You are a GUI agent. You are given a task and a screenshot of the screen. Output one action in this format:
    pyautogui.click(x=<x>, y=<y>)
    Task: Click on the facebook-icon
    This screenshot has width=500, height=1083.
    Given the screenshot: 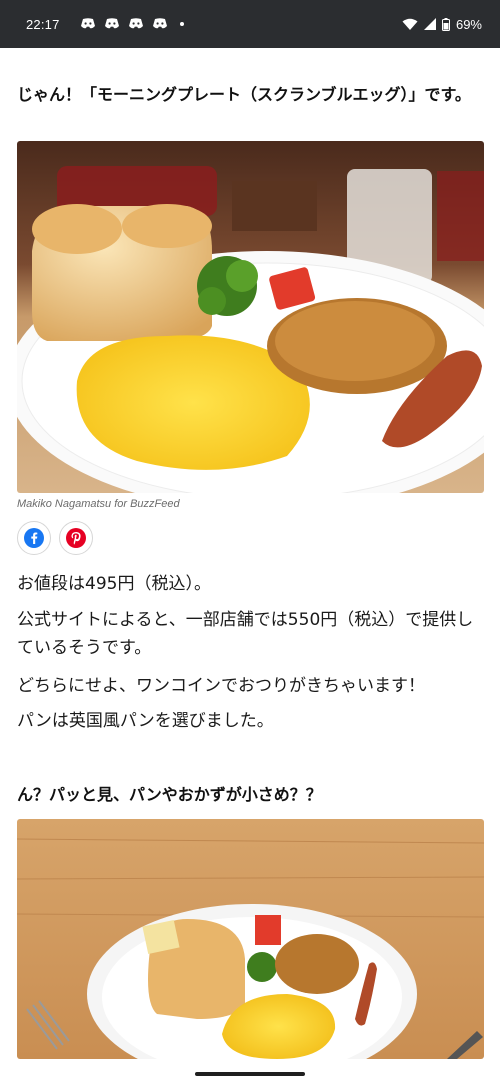 What is the action you would take?
    pyautogui.click(x=34, y=538)
    